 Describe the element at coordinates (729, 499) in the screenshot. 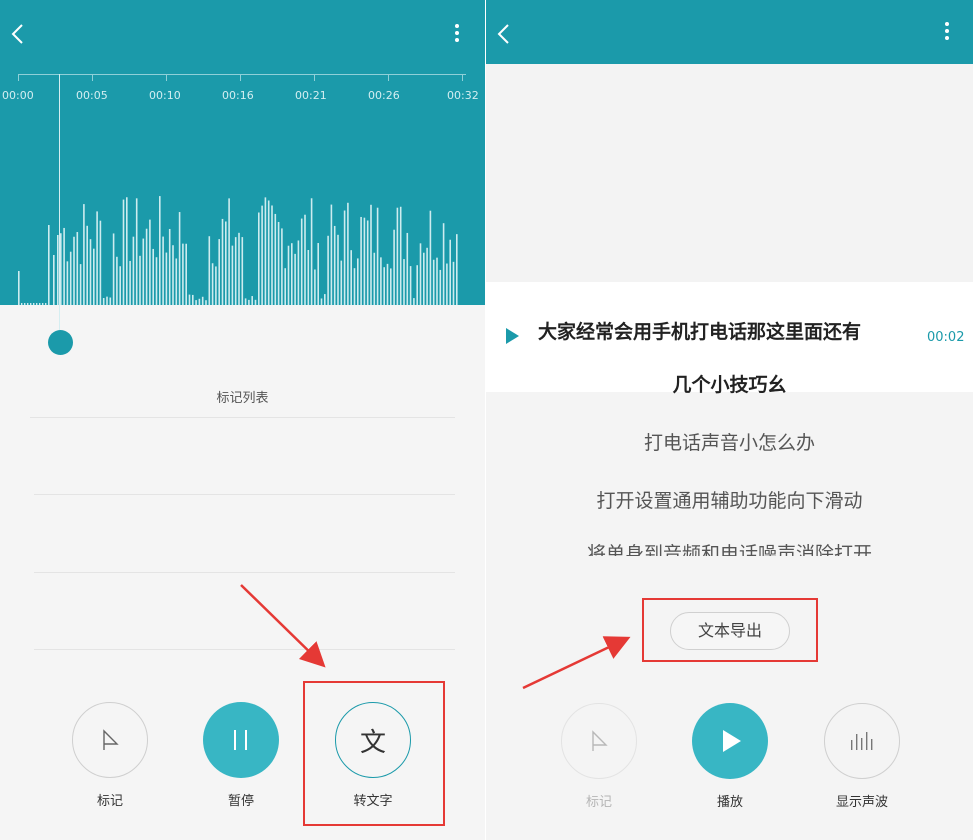

I see `transcript-line: 打开设置通用辅助功能向下滑动` at that location.